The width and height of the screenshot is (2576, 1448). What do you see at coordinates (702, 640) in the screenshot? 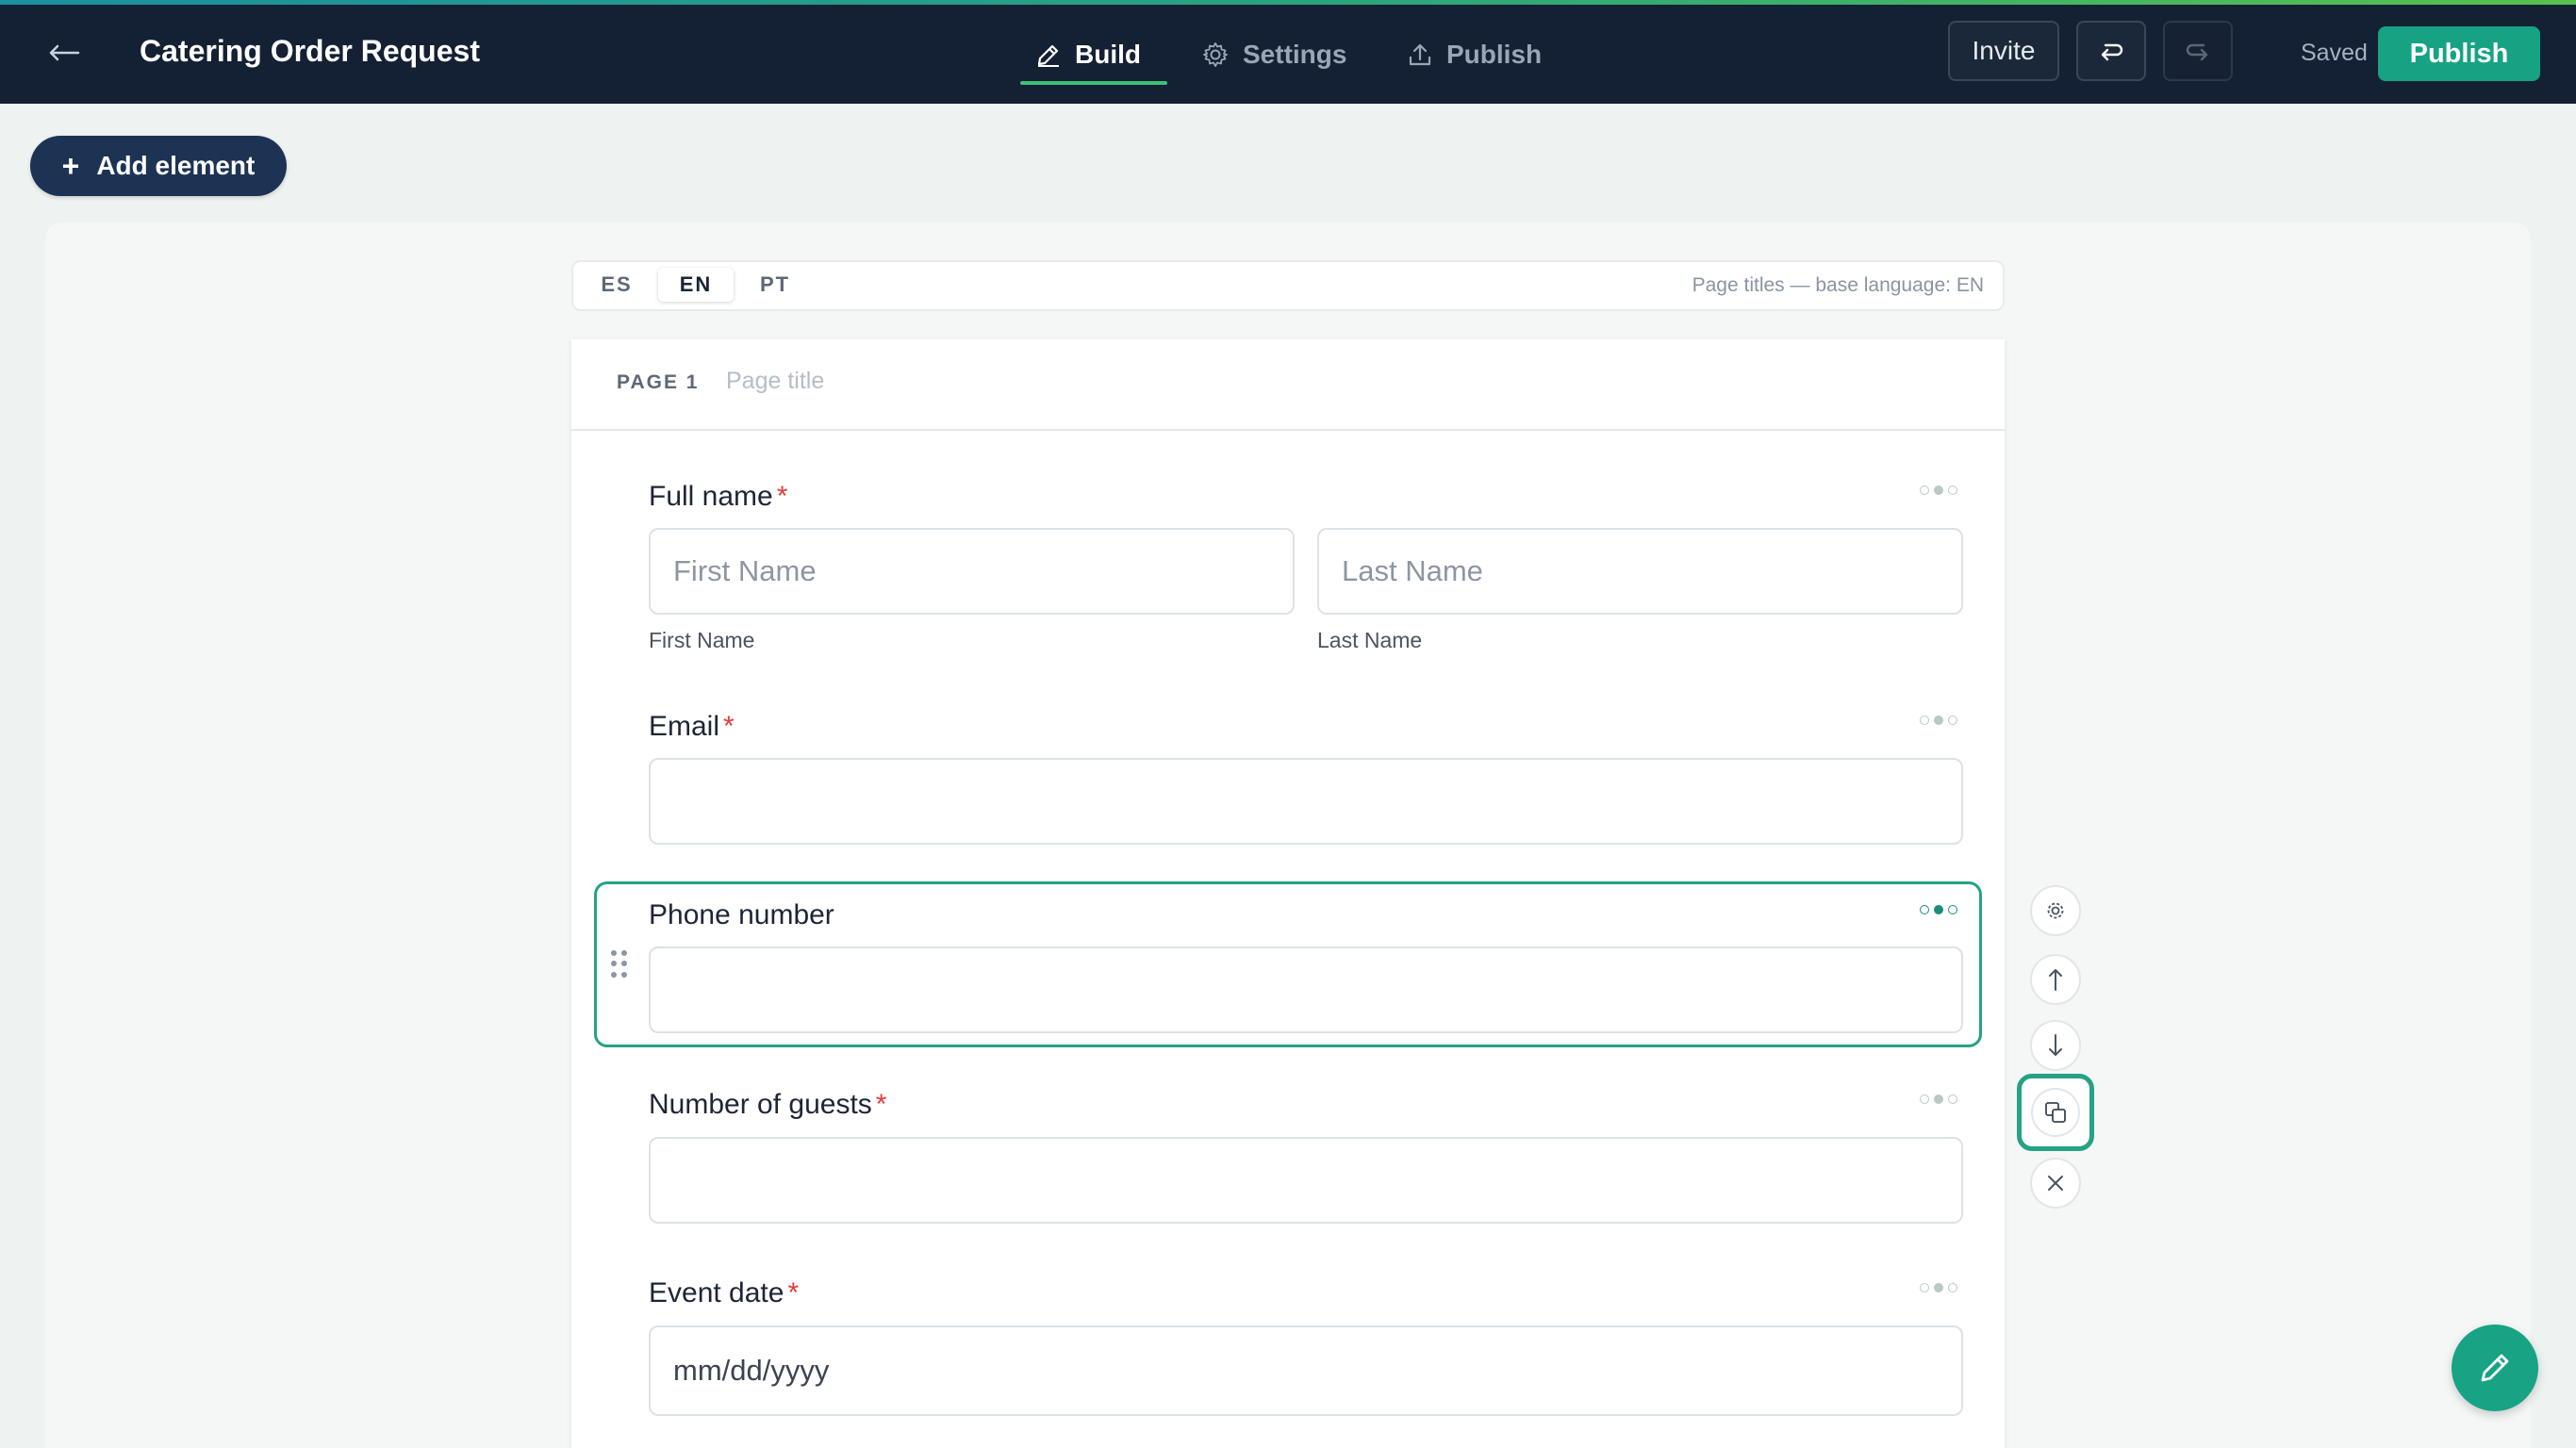
I see `first-name-sublabel: First Name` at bounding box center [702, 640].